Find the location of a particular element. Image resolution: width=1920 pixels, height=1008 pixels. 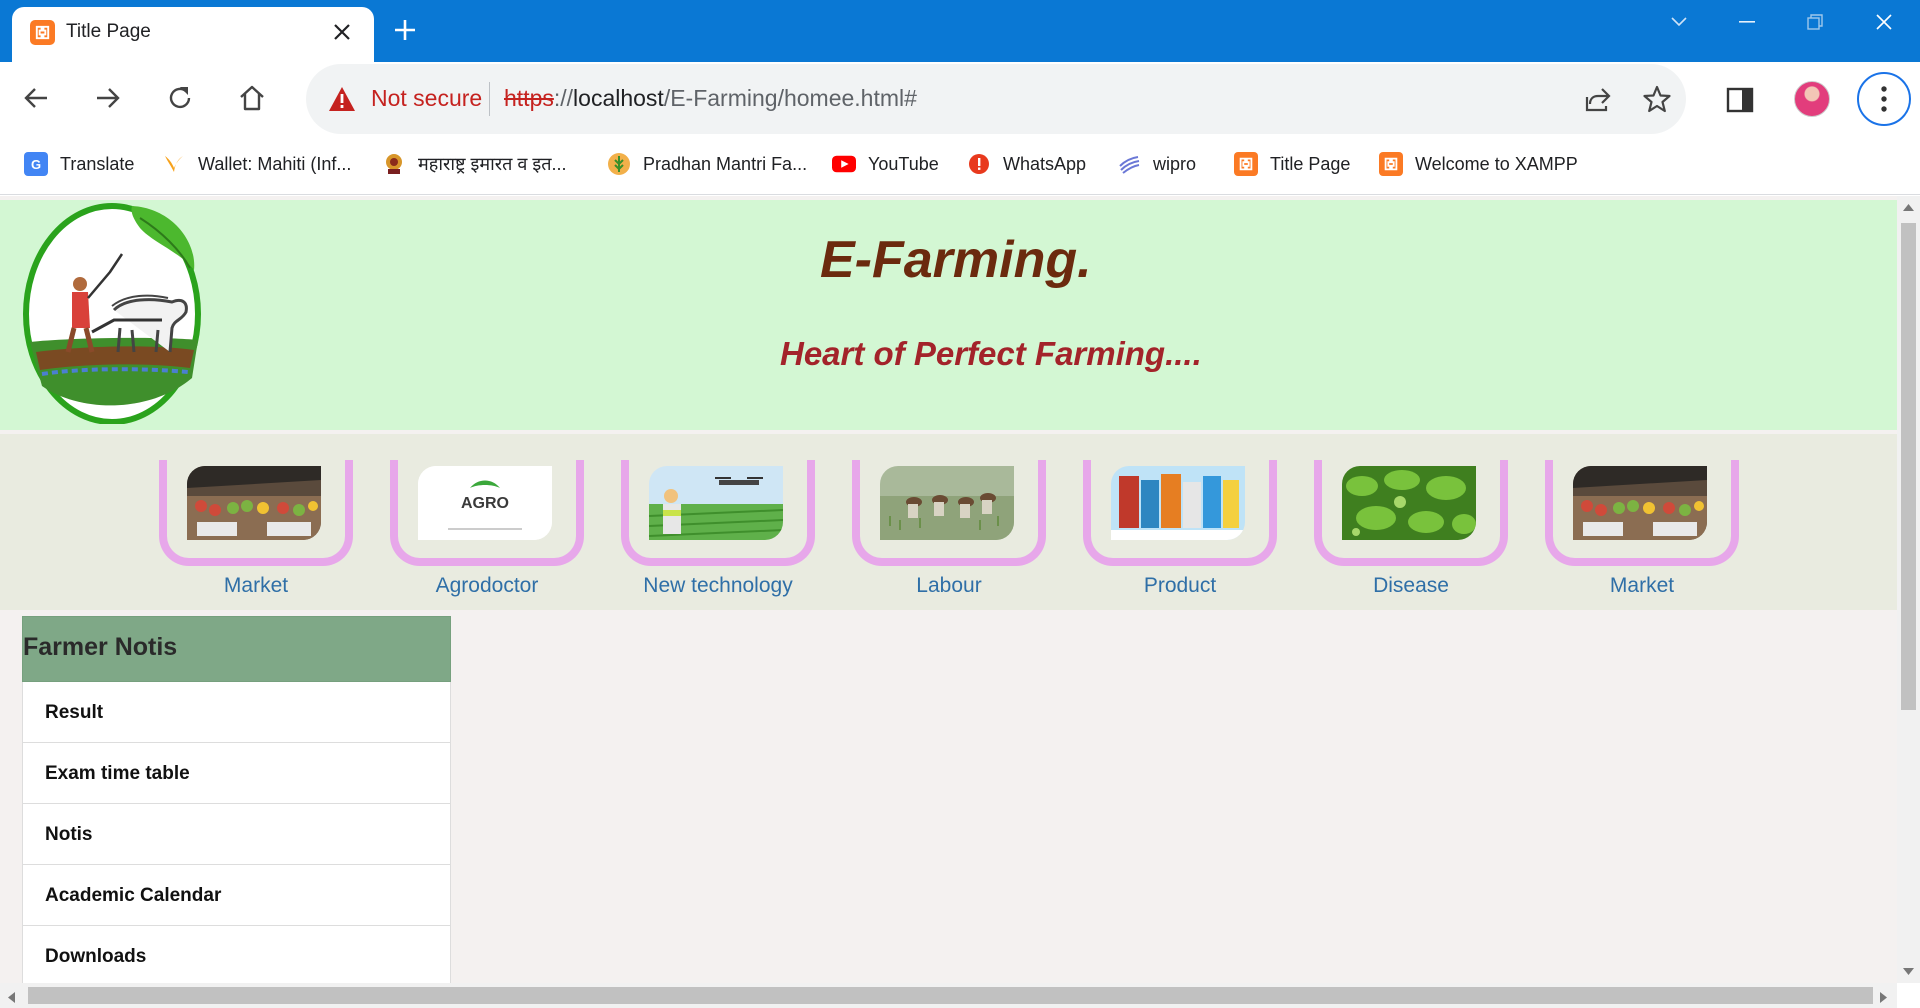

bookmark-title-page: Title Page is located at coordinates (1292, 164).